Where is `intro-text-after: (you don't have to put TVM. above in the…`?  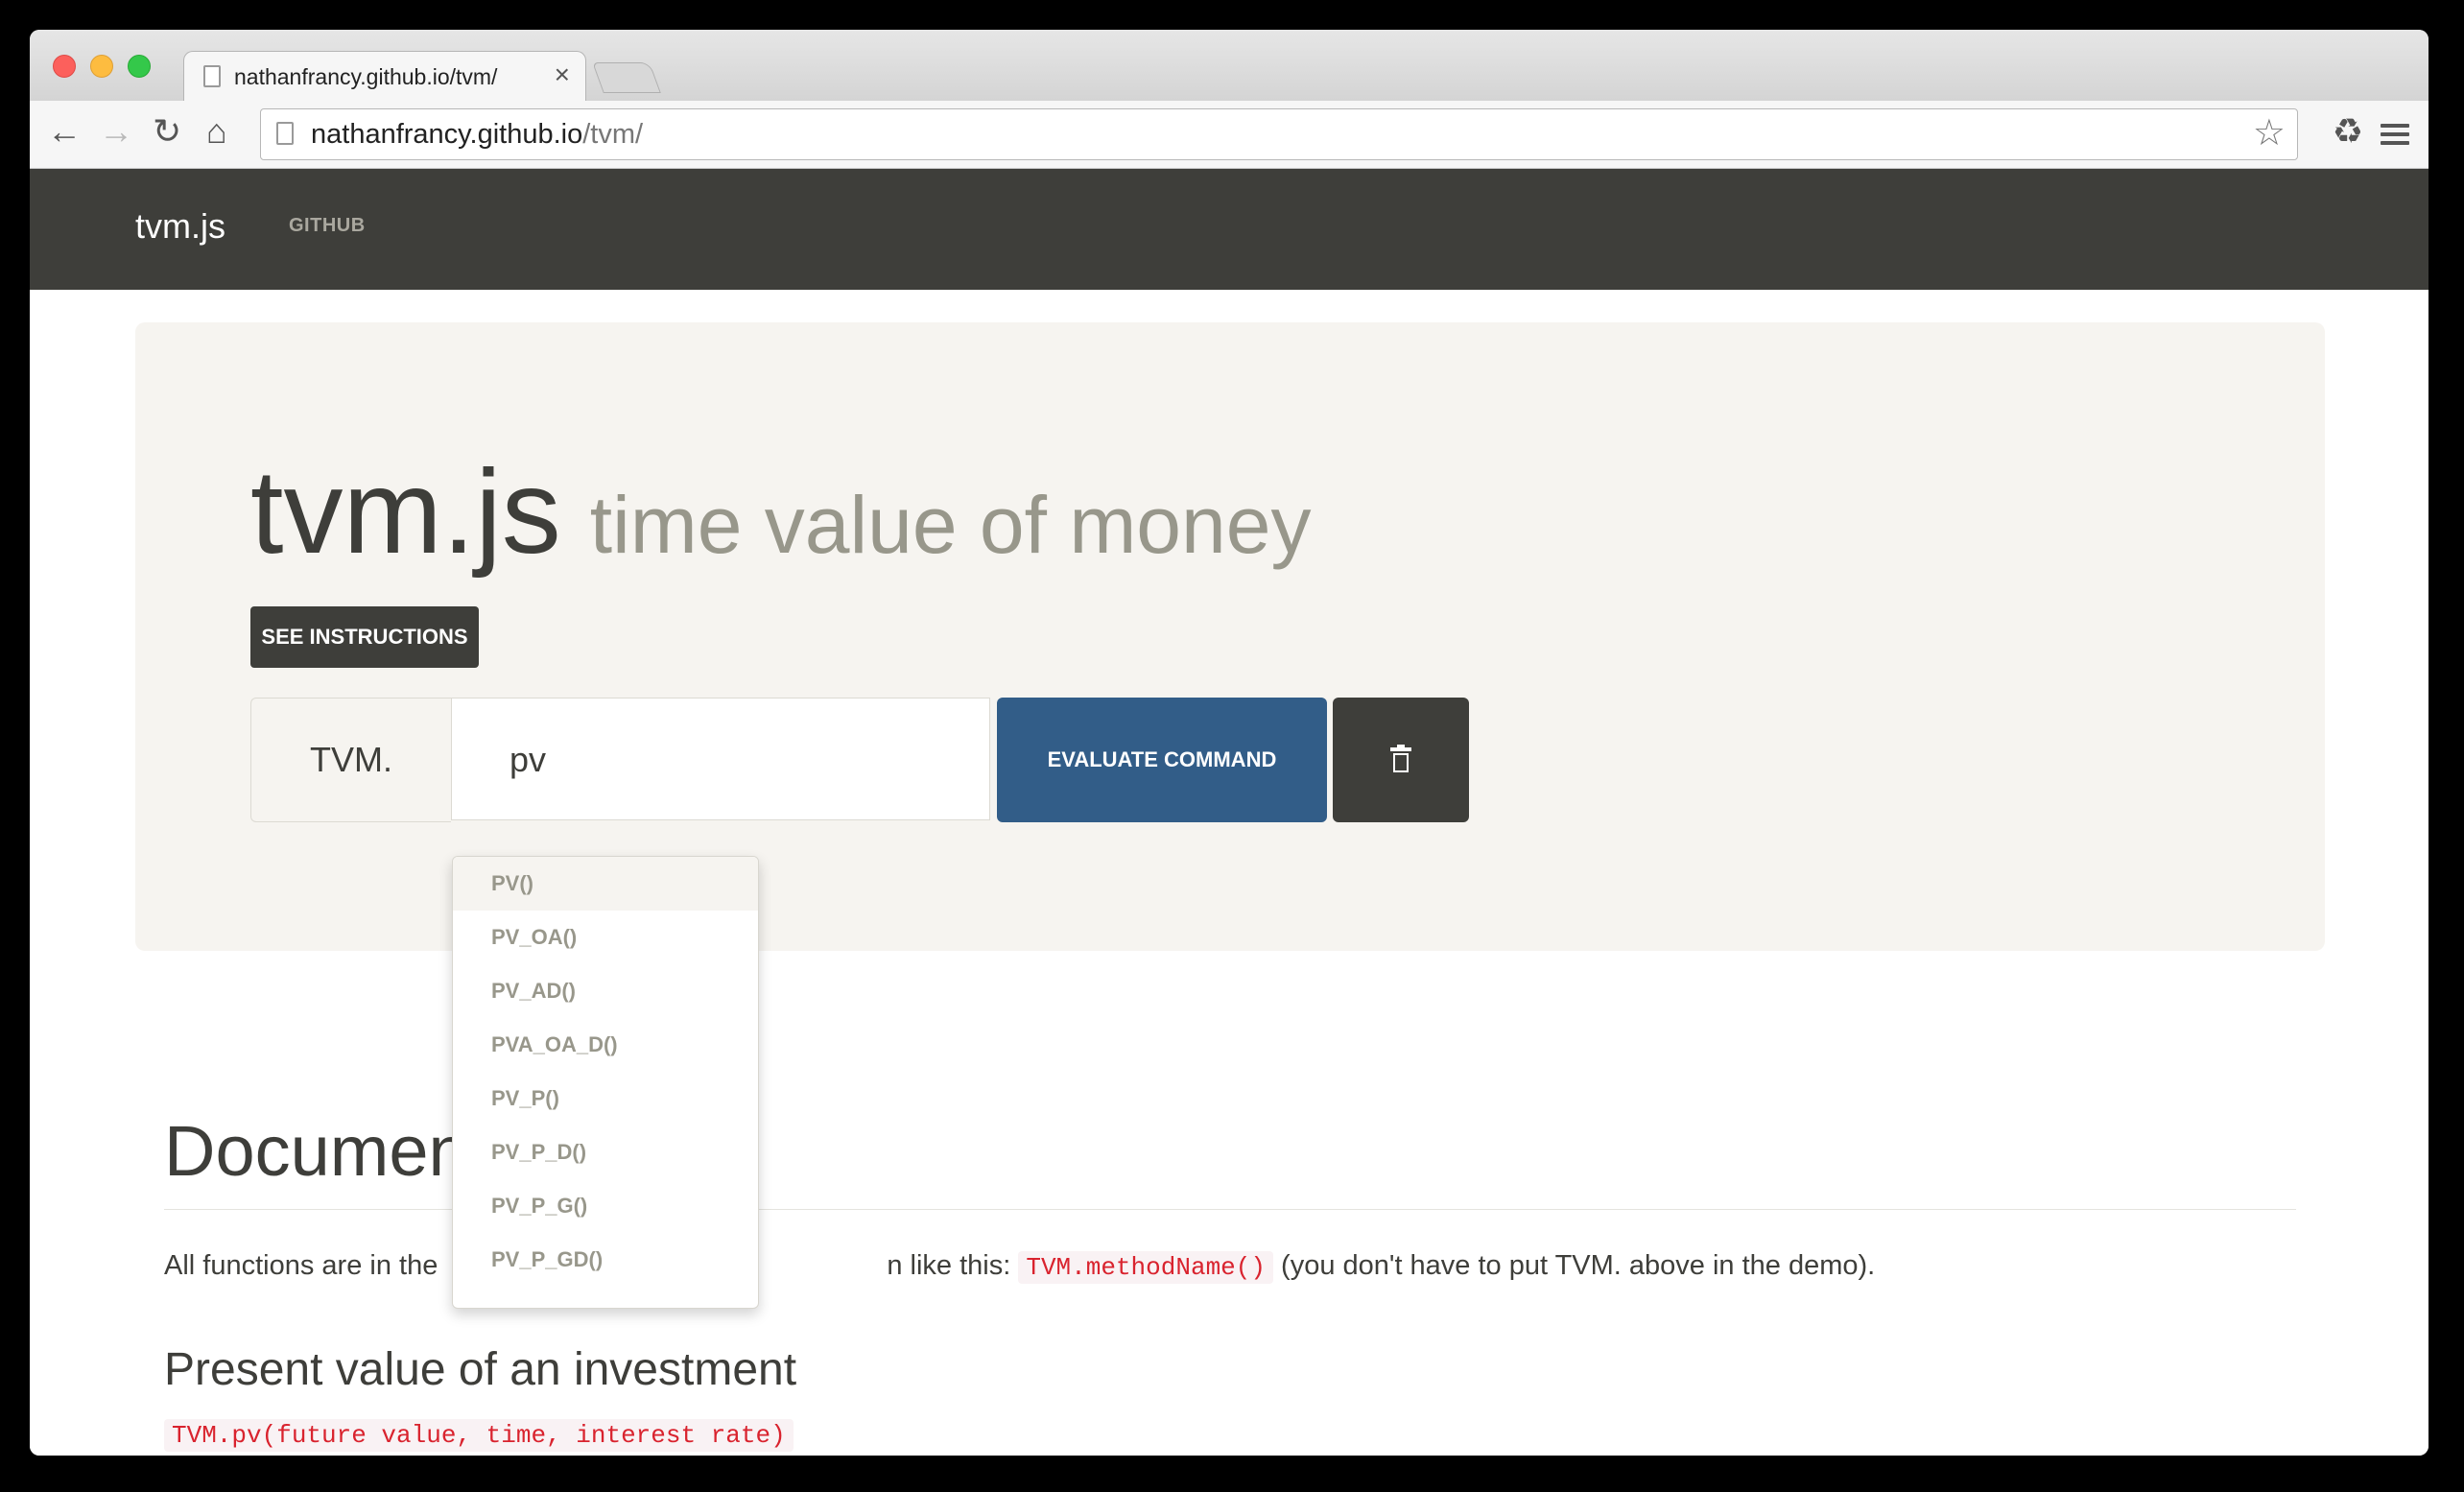
intro-text-after: (you don't have to put TVM. above in the… is located at coordinates (1578, 1265).